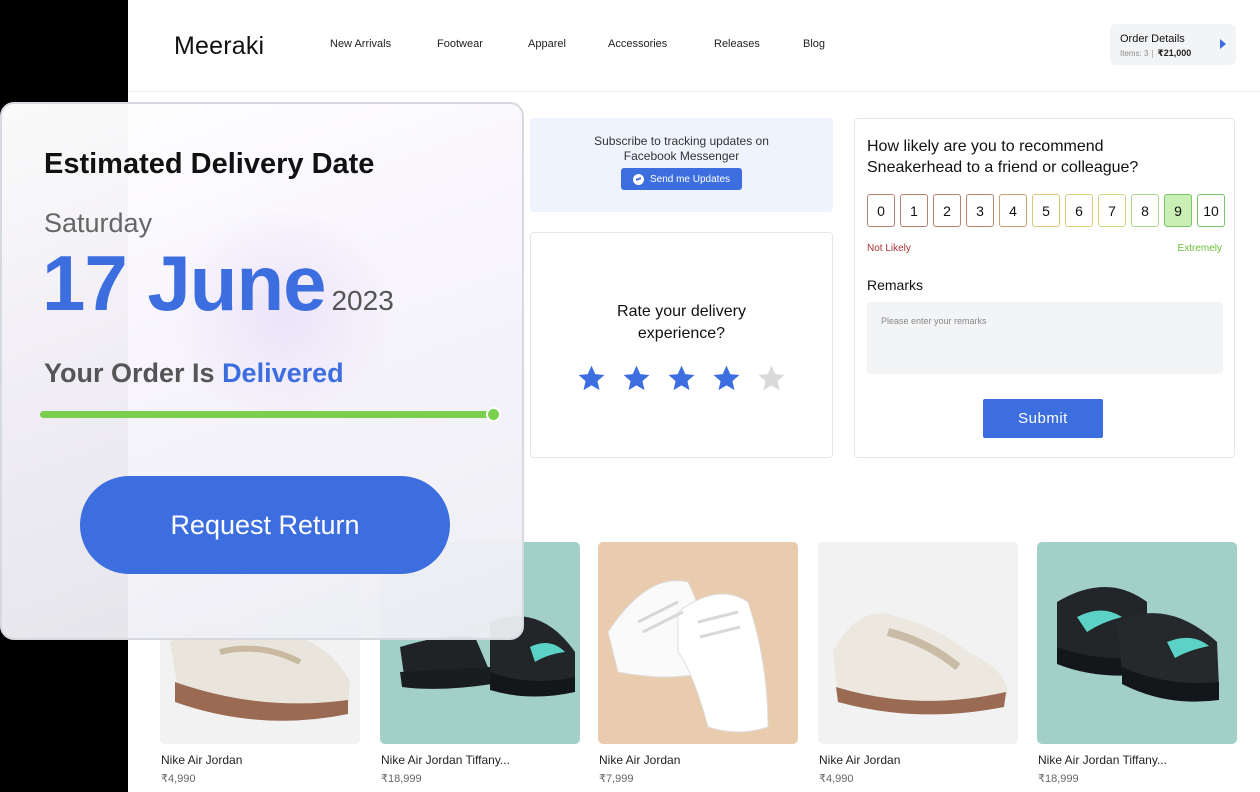 This screenshot has width=1260, height=792. Describe the element at coordinates (1199, 248) in the screenshot. I see `nps-high-label: Extremely` at that location.